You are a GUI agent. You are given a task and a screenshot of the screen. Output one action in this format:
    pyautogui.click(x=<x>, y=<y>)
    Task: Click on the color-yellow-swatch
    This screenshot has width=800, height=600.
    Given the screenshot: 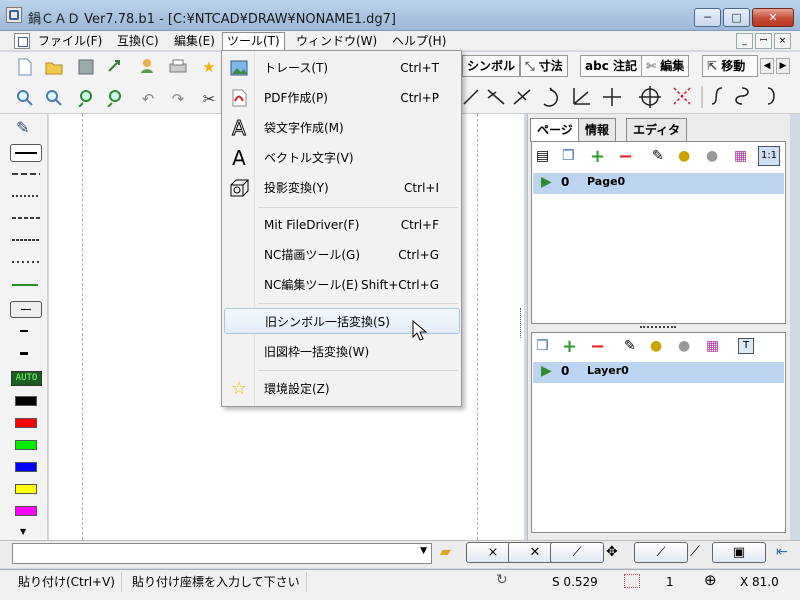 What is the action you would take?
    pyautogui.click(x=26, y=489)
    